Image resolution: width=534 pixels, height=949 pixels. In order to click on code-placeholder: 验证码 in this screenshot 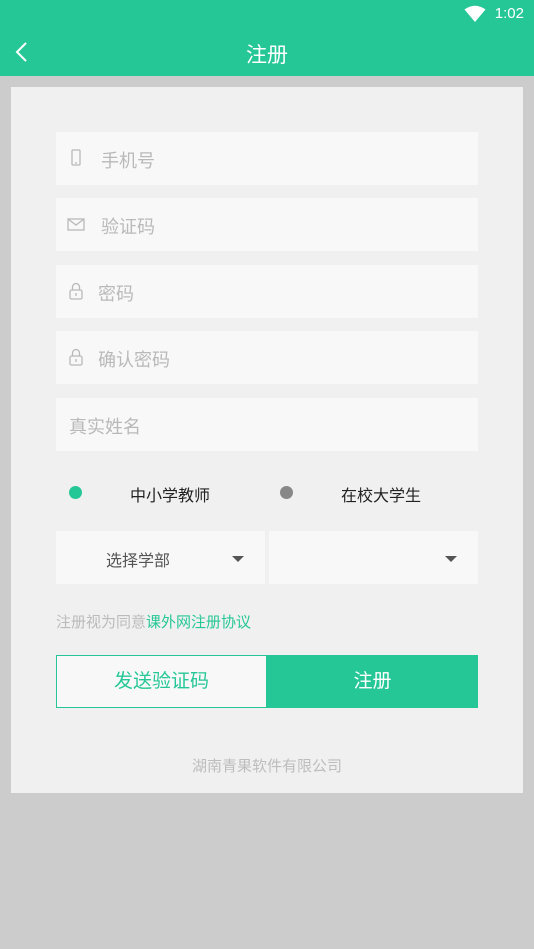, I will do `click(128, 227)`.